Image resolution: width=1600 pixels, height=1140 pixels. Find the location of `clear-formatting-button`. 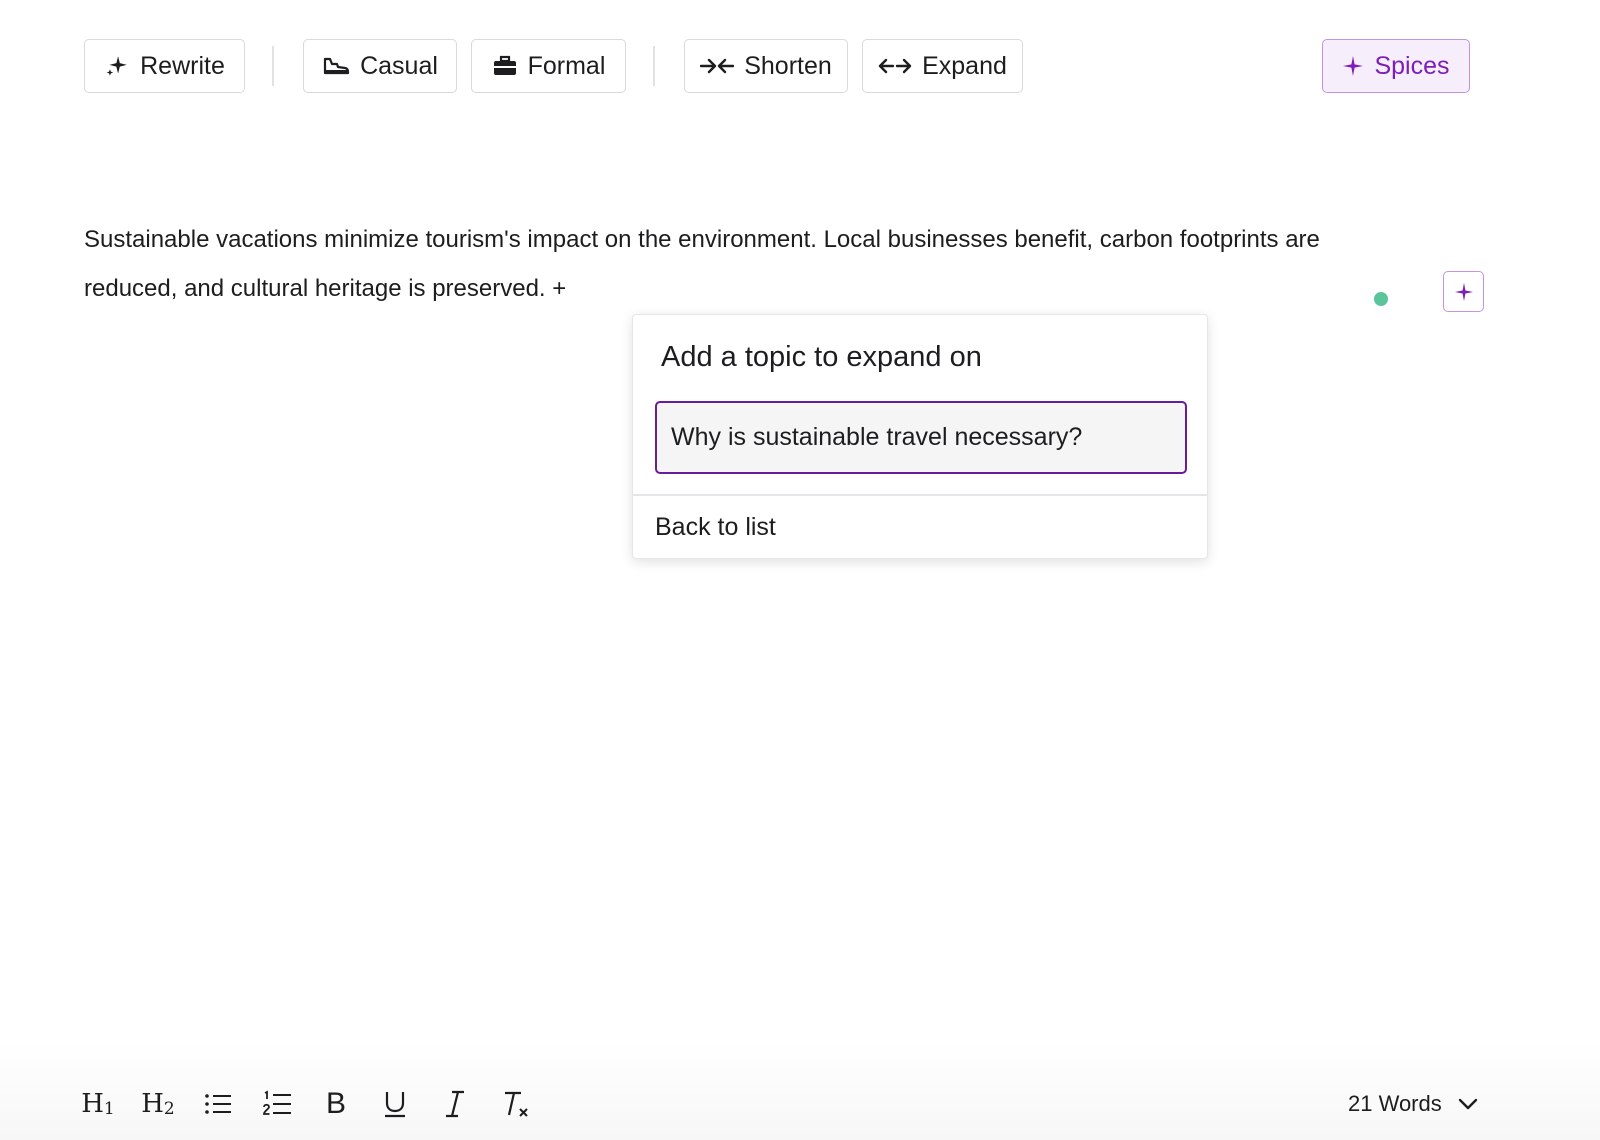

clear-formatting-button is located at coordinates (516, 1104).